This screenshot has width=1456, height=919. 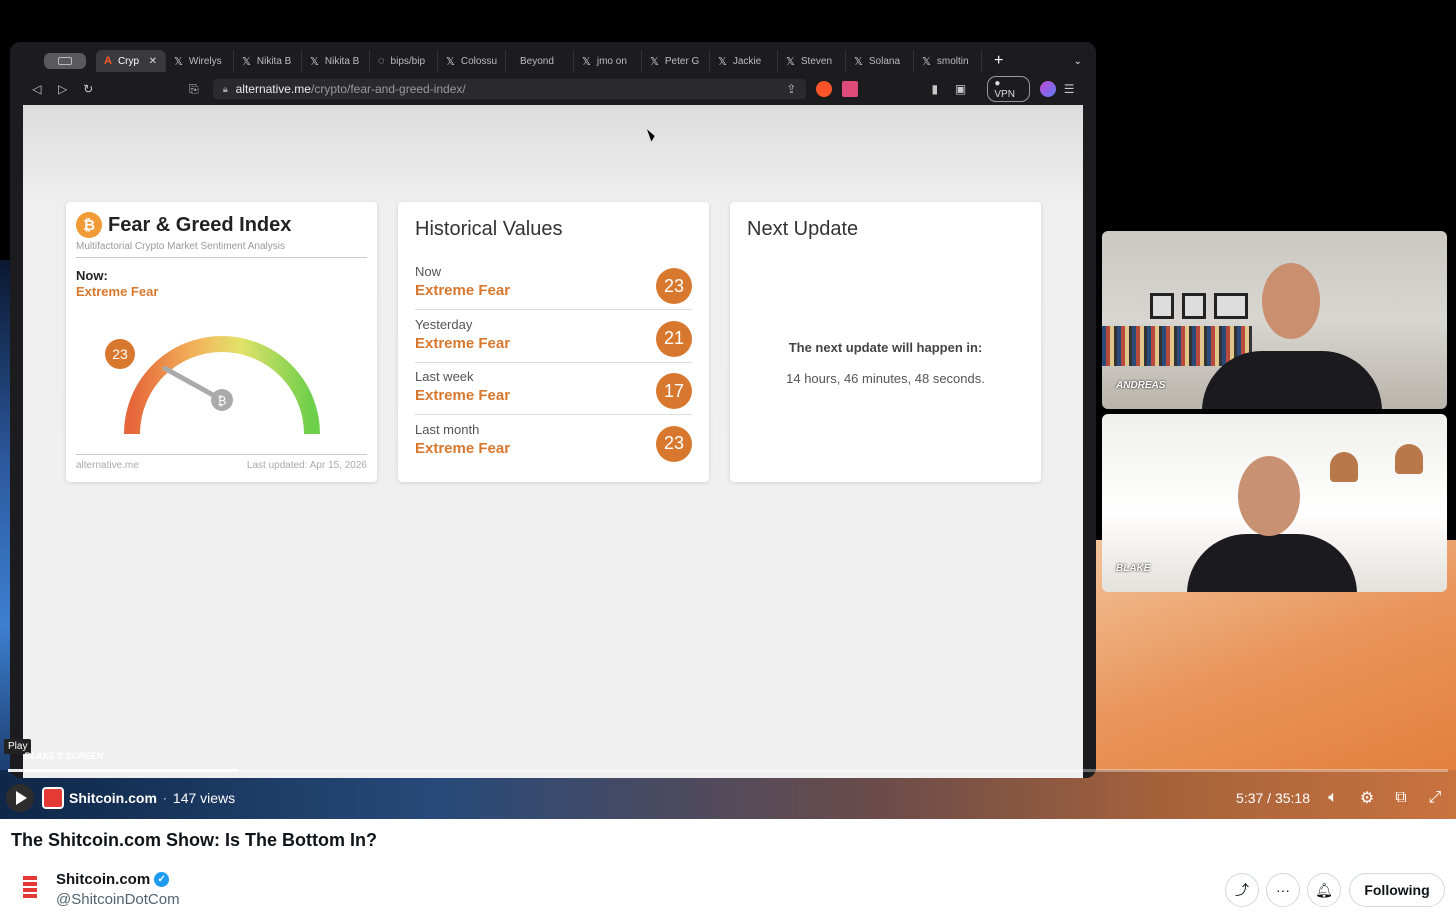 I want to click on sidebar-panel-icon: ▮, so click(x=935, y=89).